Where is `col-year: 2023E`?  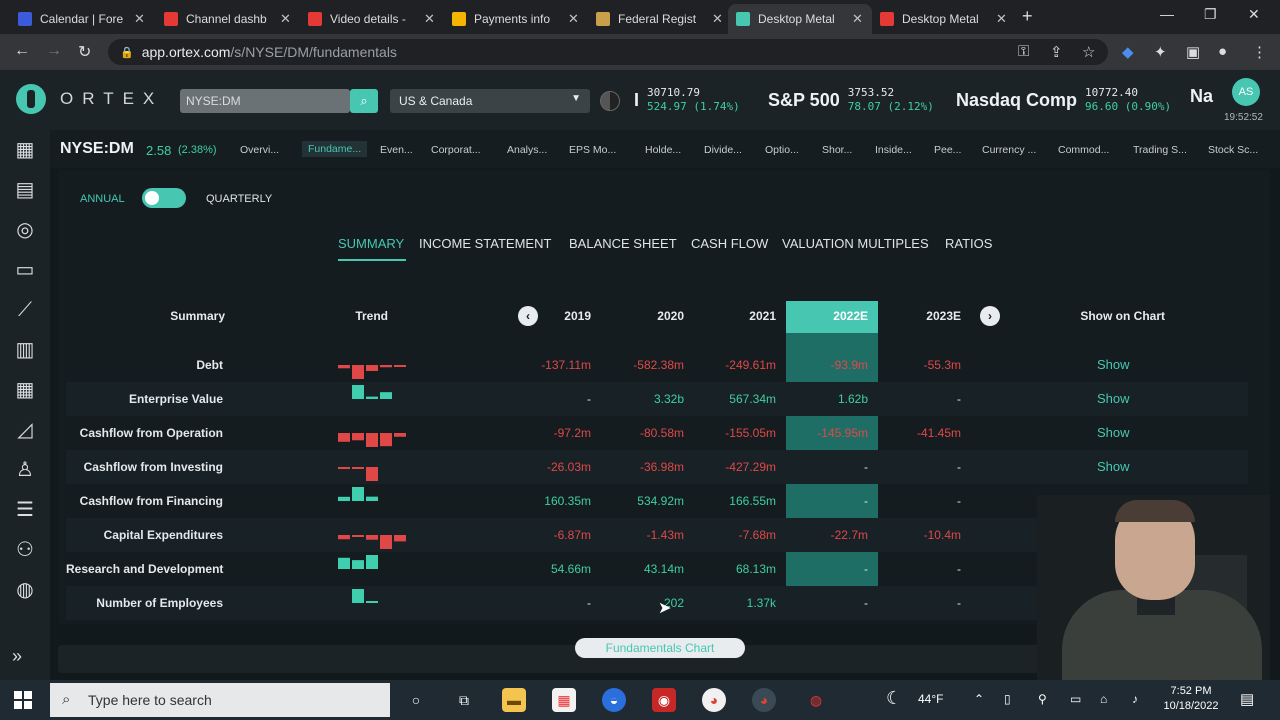
col-year: 2023E is located at coordinates (926, 316).